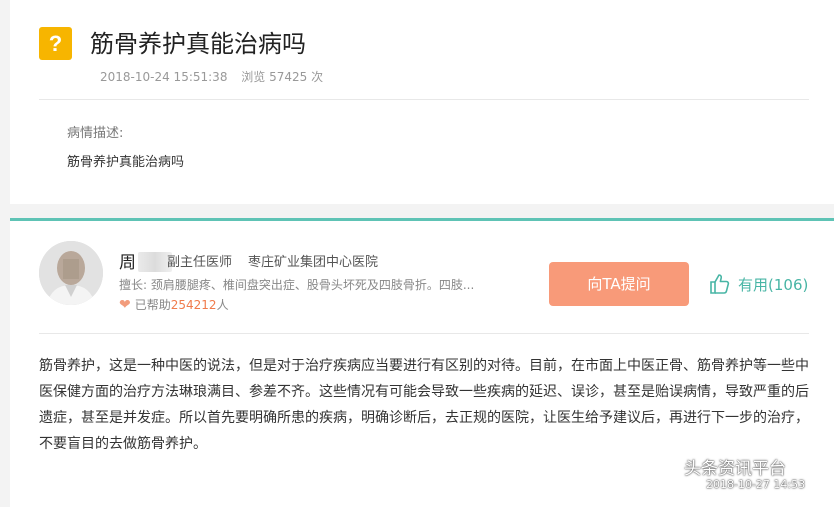 Image resolution: width=834 pixels, height=507 pixels. Describe the element at coordinates (619, 284) in the screenshot. I see `ask-doctor-button: 向TA提问` at that location.